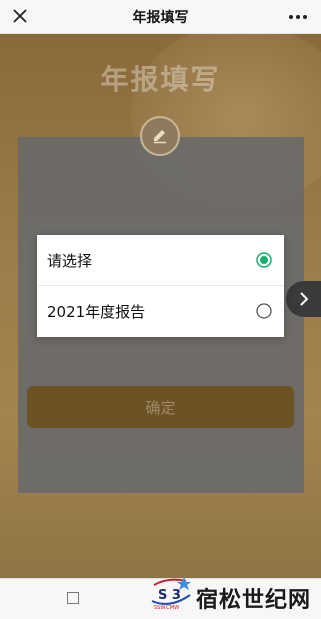 This screenshot has width=321, height=619. I want to click on radio-selected-icon, so click(264, 260).